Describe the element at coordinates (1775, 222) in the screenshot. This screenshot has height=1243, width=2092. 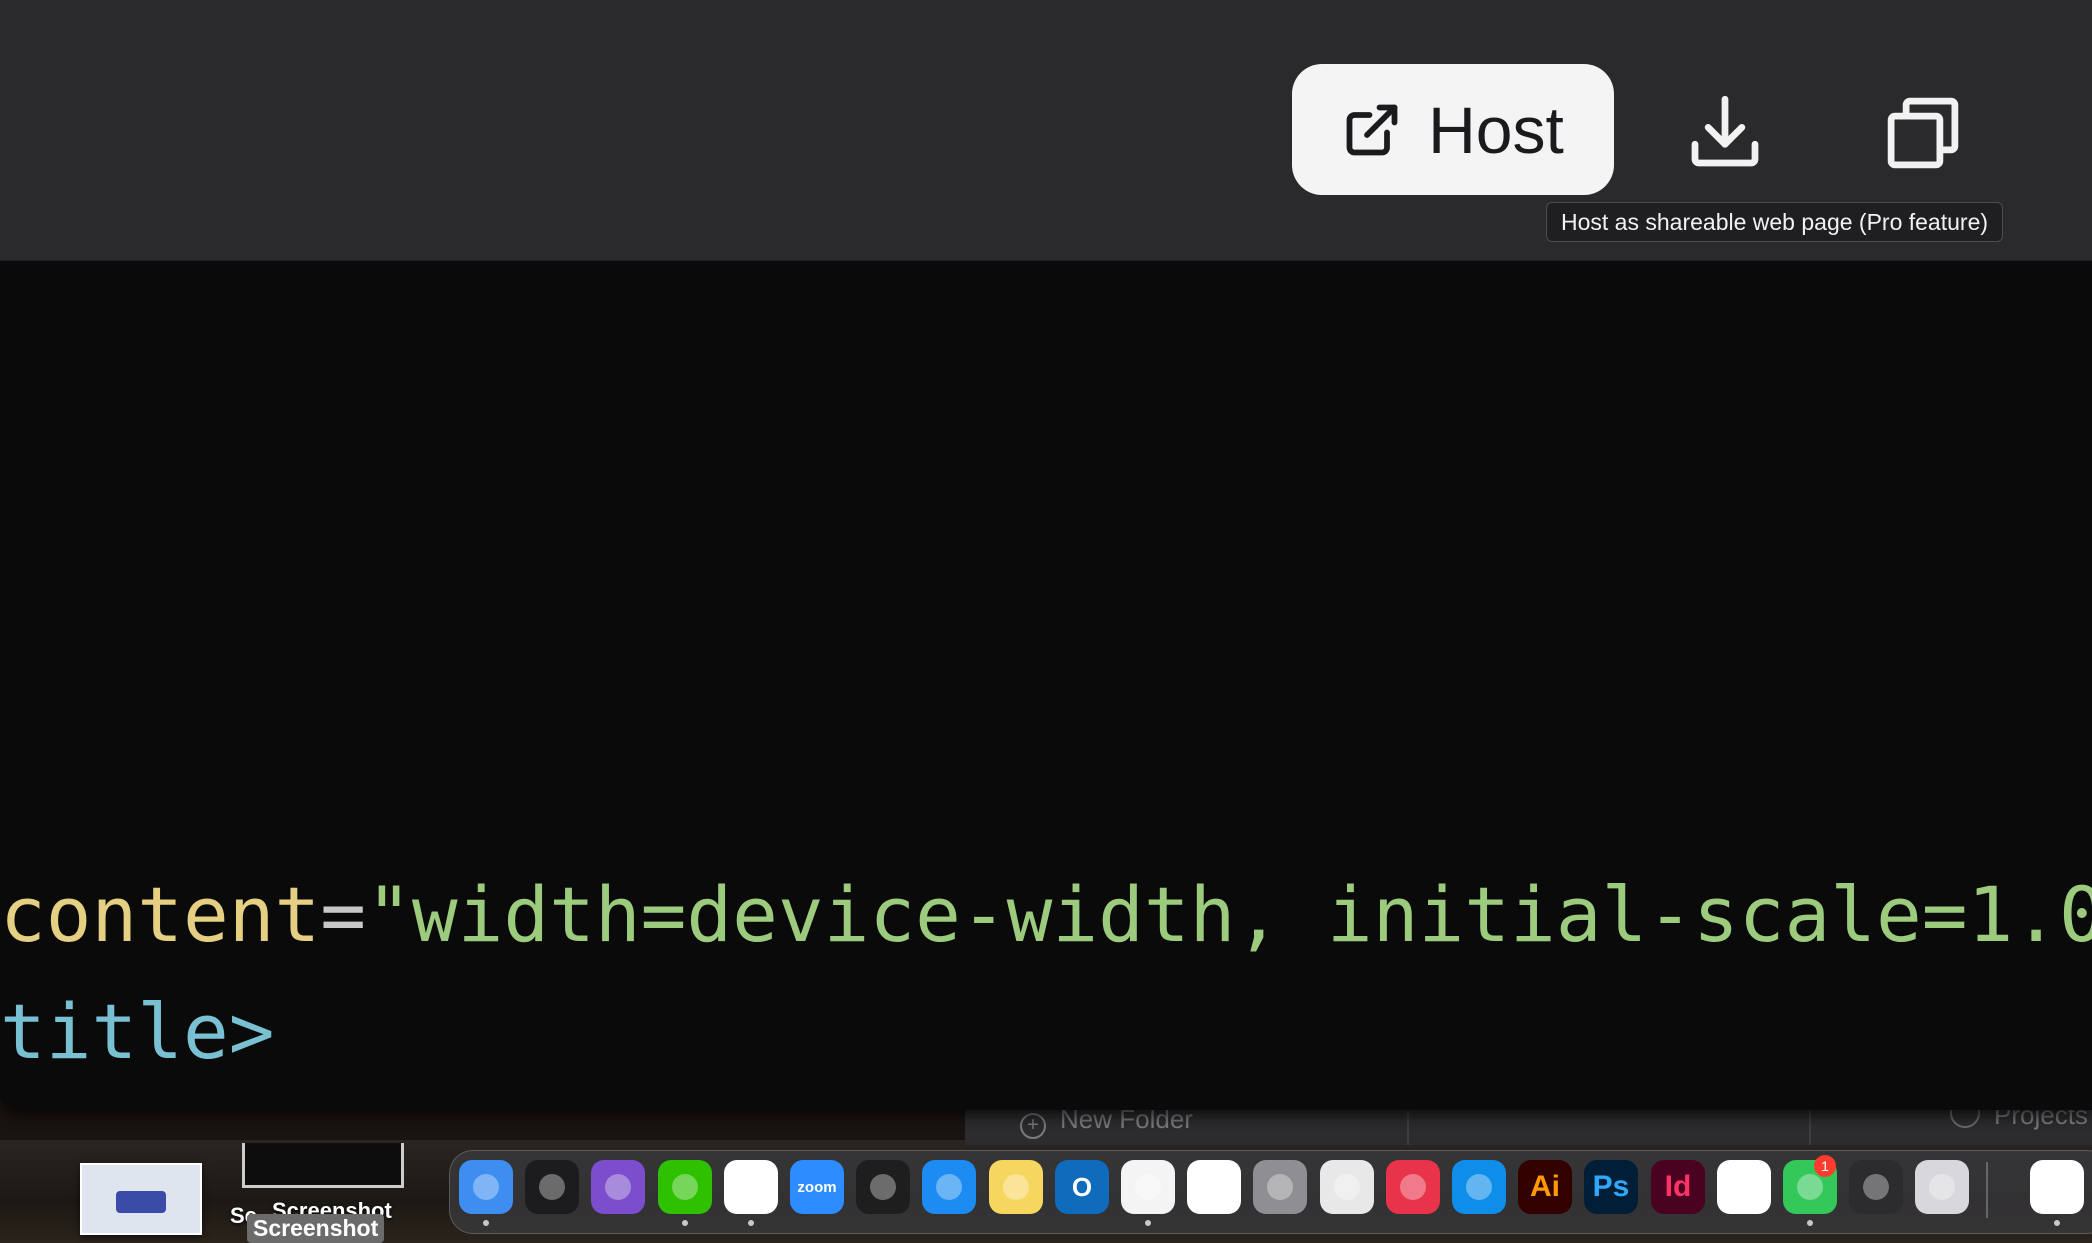
I see `host-tooltip: Host as shareable web page (Pro feature)` at that location.